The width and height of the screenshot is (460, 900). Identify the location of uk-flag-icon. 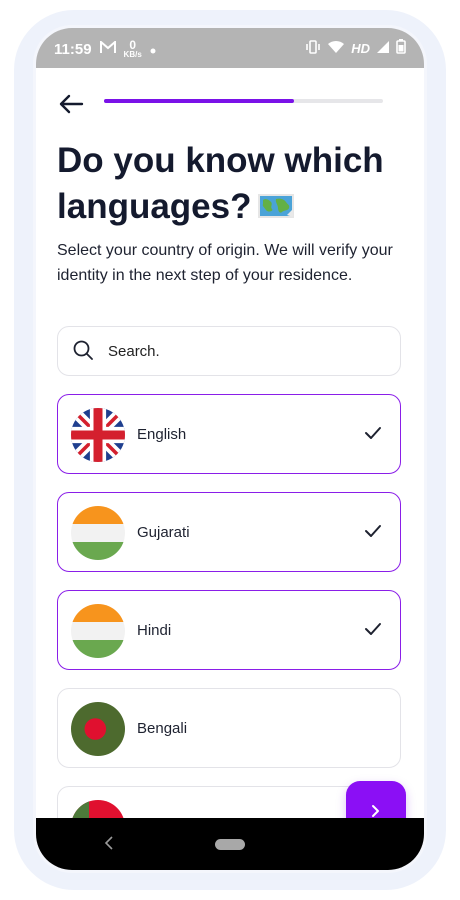
(98, 435).